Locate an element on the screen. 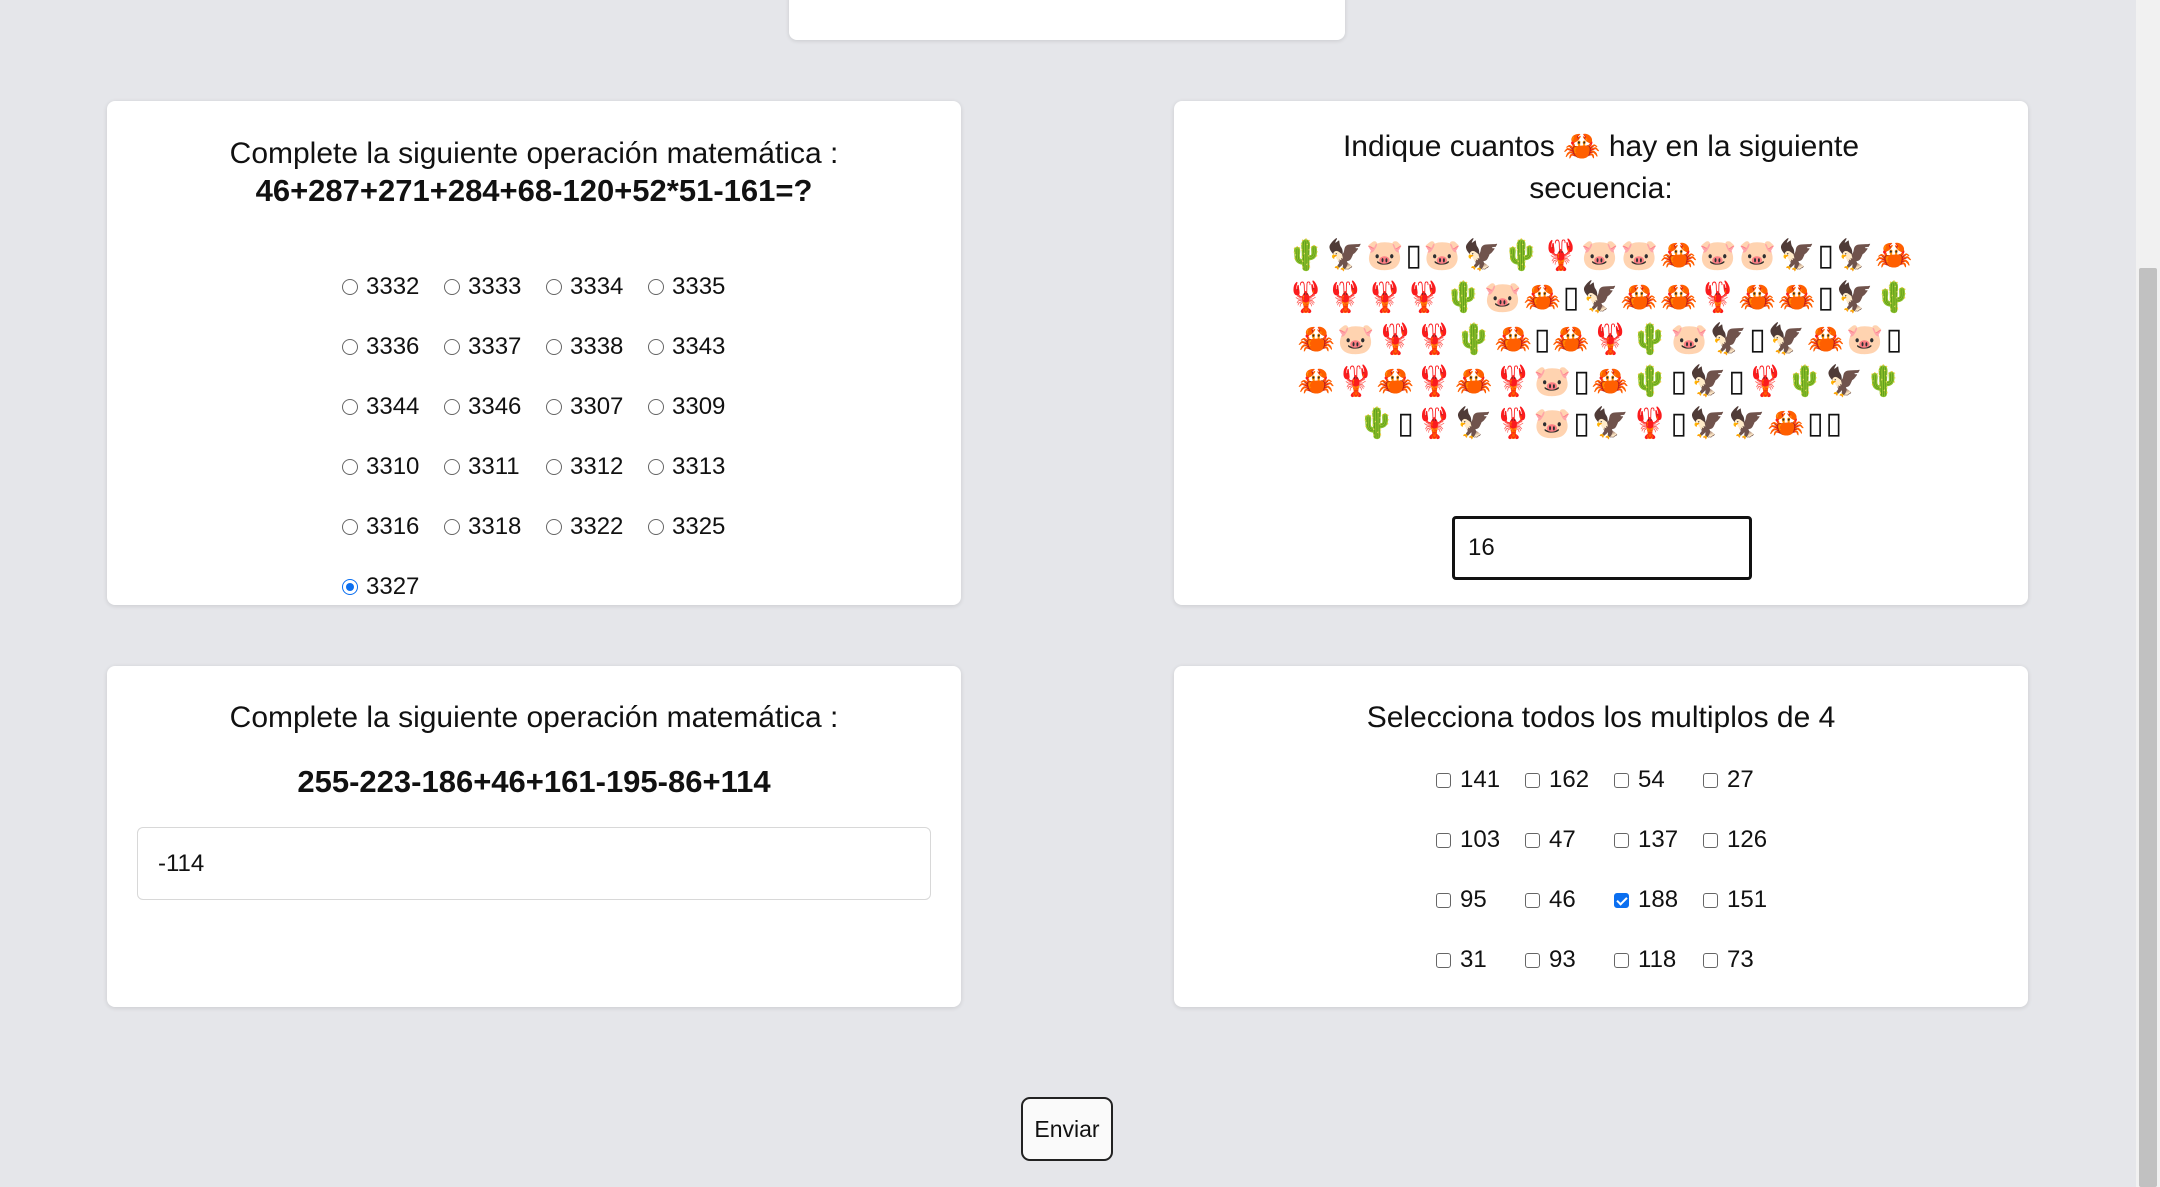  option-label: 3312 is located at coordinates (597, 466).